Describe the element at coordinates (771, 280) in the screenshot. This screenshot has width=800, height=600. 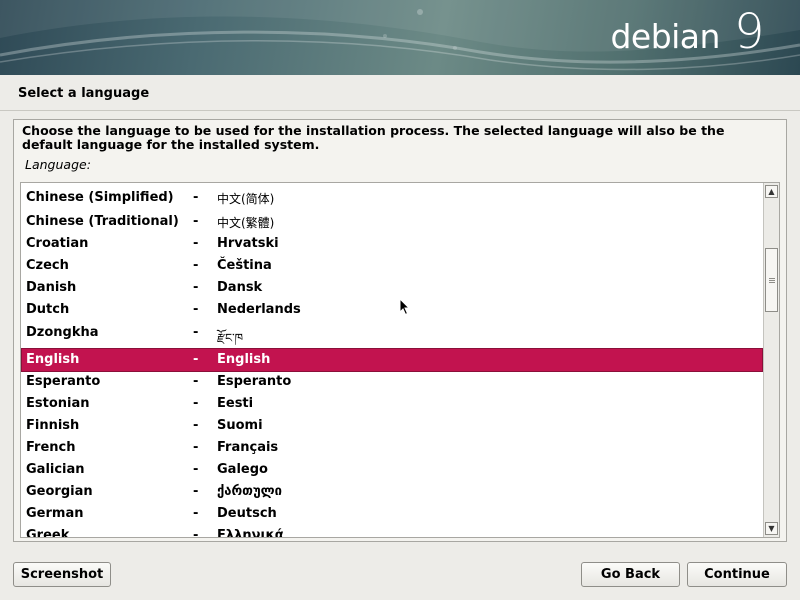
I see `scrollbar-thumb` at that location.